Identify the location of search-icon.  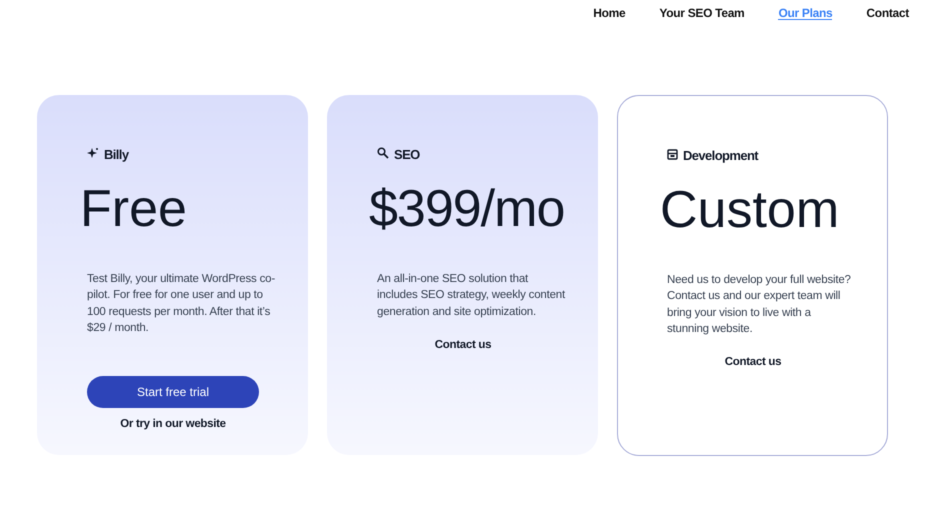
(383, 153).